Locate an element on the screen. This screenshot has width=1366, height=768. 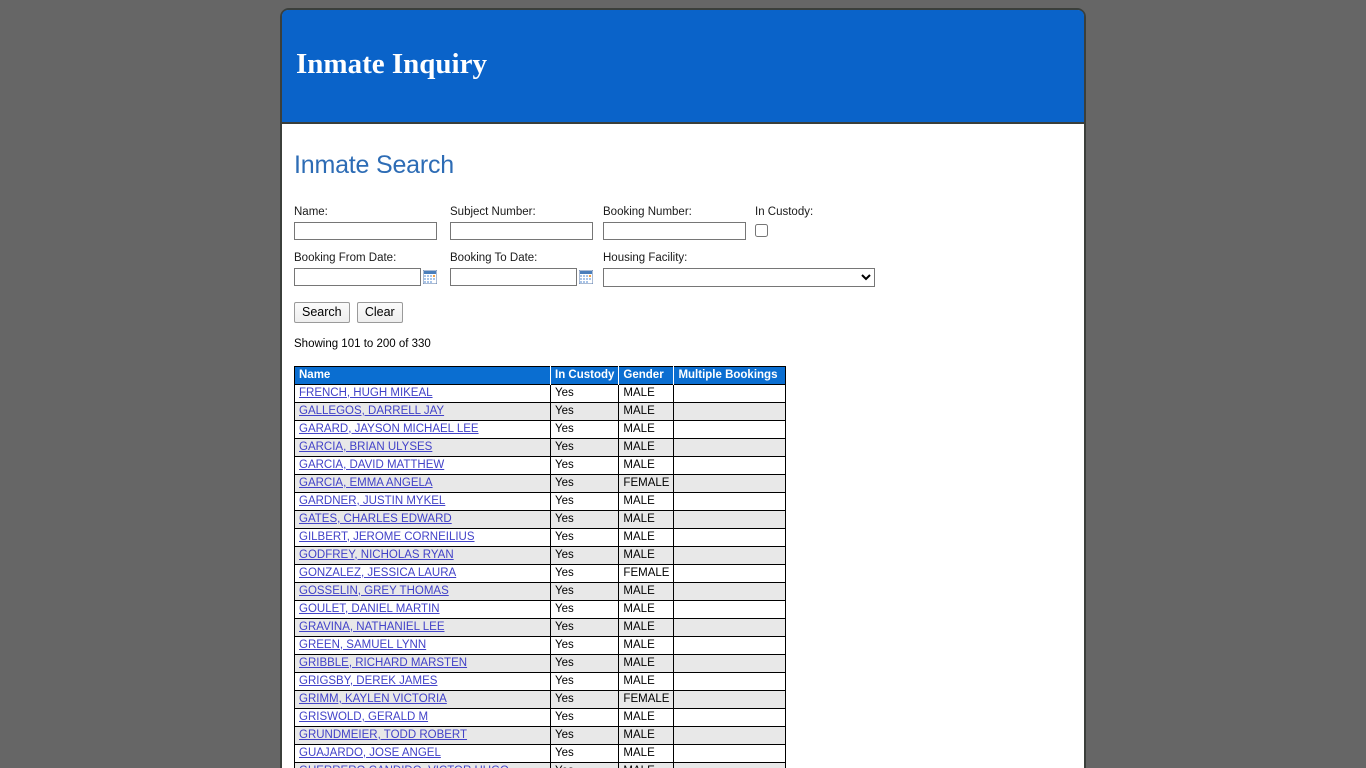
inmate-name-link: GRAVINA, NATHANIEL LEE is located at coordinates (372, 627).